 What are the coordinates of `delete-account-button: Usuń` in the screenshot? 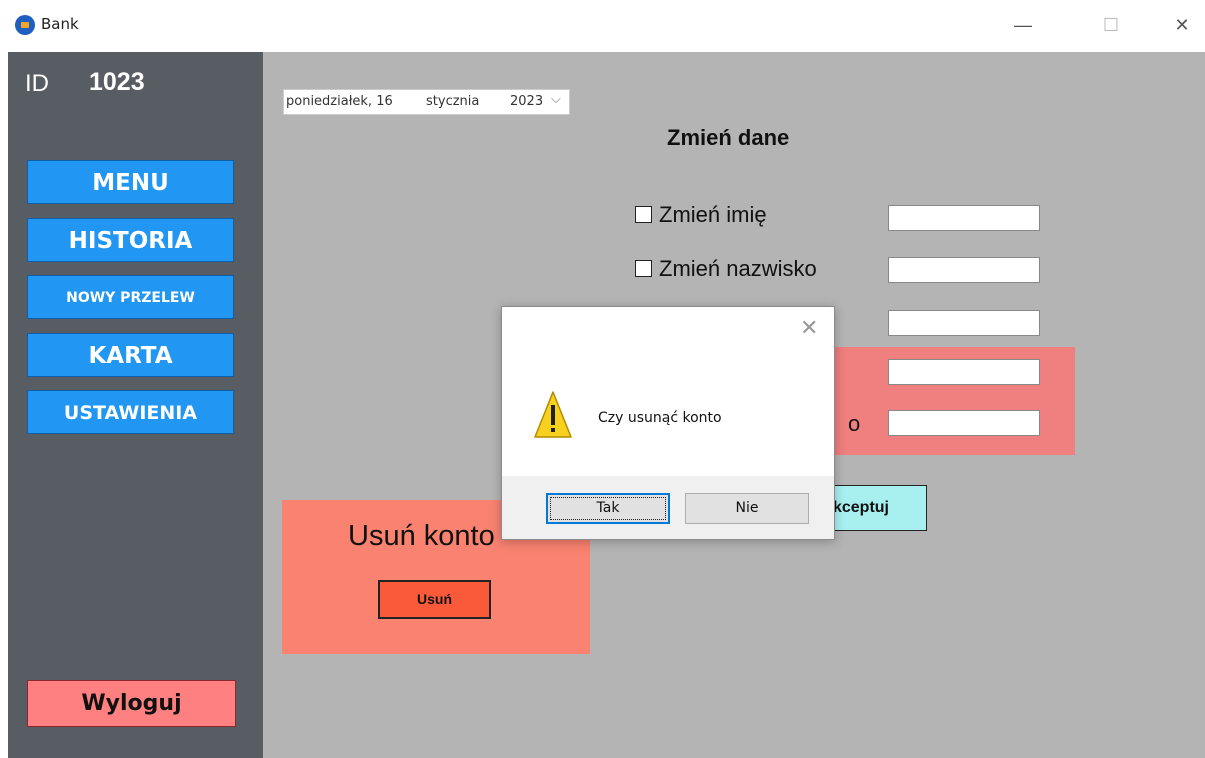 It's located at (434, 599).